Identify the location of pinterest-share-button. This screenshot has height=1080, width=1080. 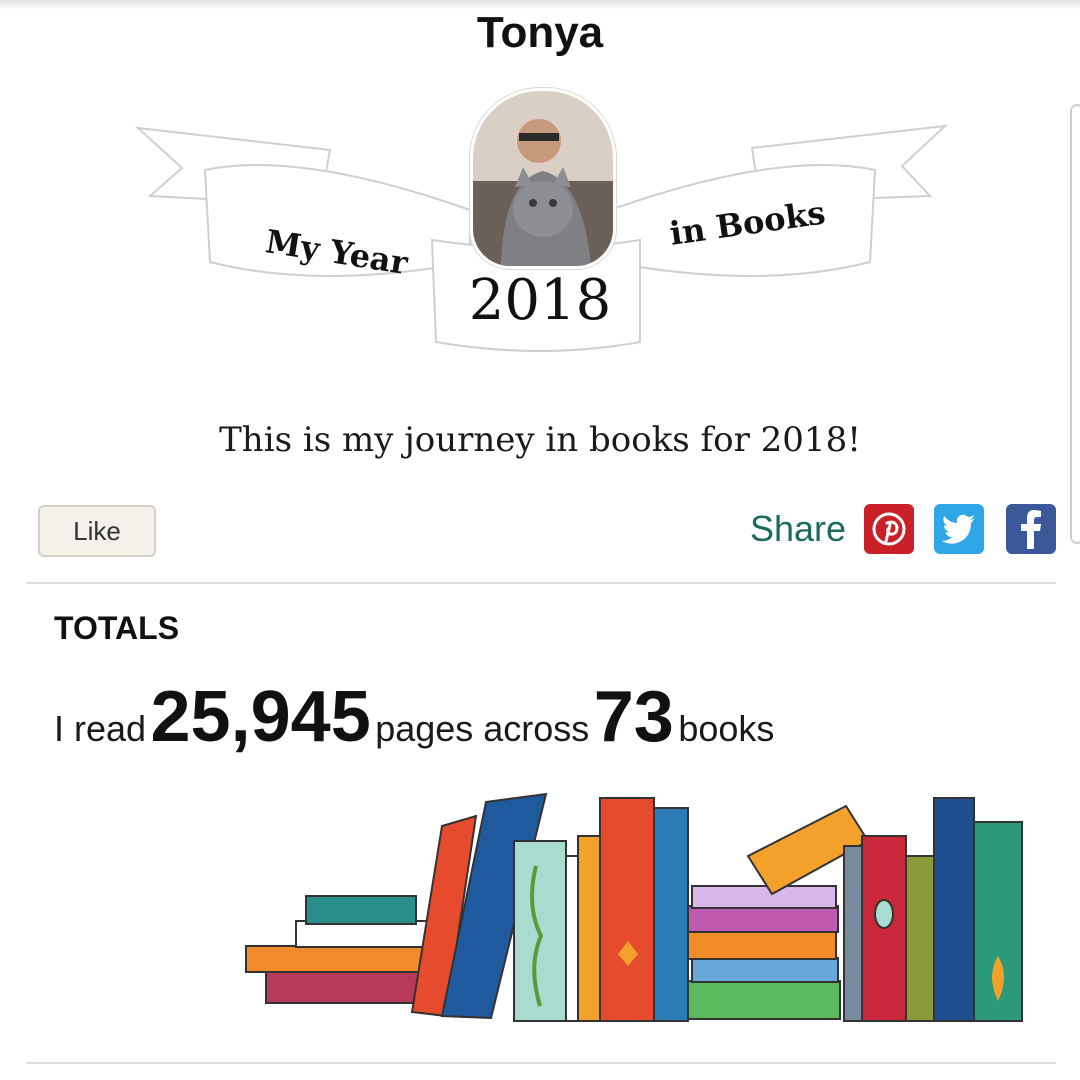
(889, 529).